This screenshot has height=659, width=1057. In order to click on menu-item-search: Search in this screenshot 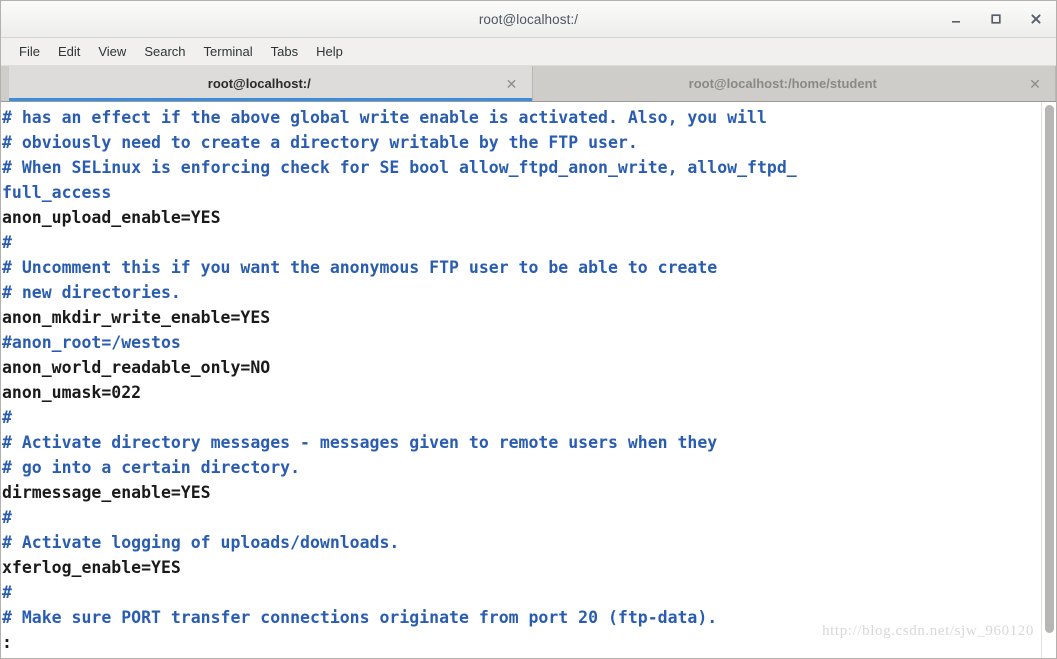, I will do `click(164, 51)`.